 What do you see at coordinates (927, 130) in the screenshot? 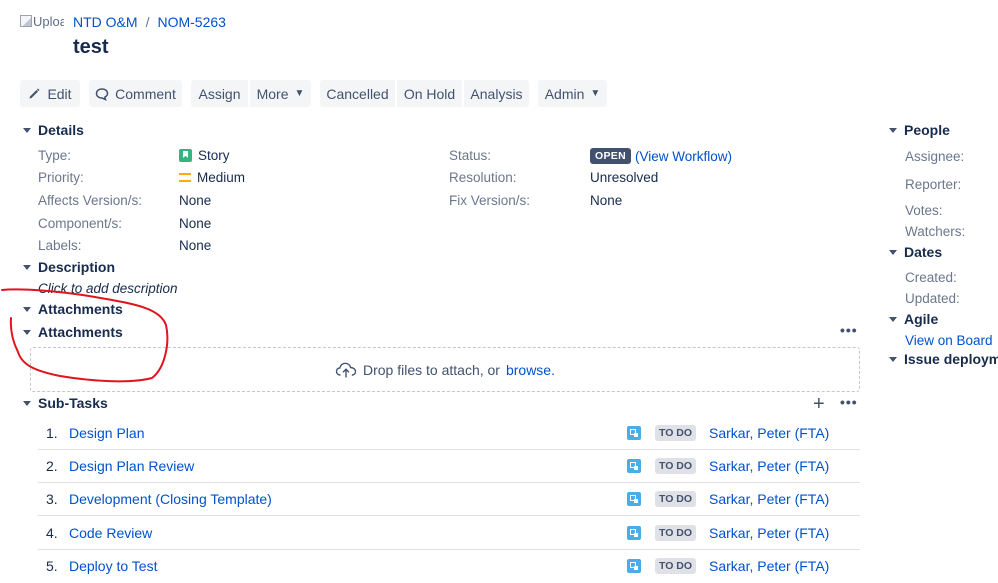
I see `people-heading: People` at bounding box center [927, 130].